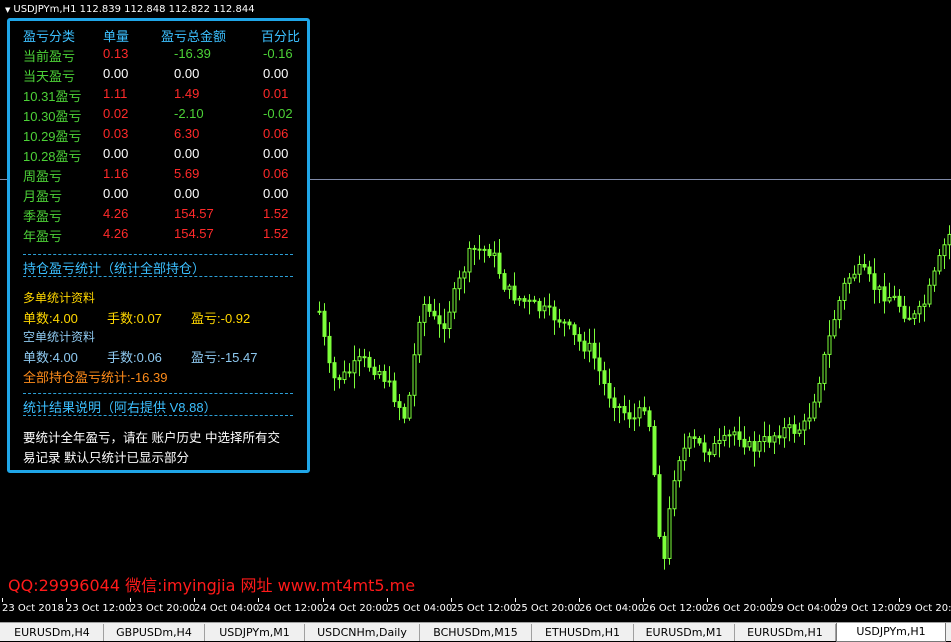 Image resolution: width=951 pixels, height=642 pixels. What do you see at coordinates (785, 632) in the screenshot?
I see `chart-tab: EURUSDm,H1` at bounding box center [785, 632].